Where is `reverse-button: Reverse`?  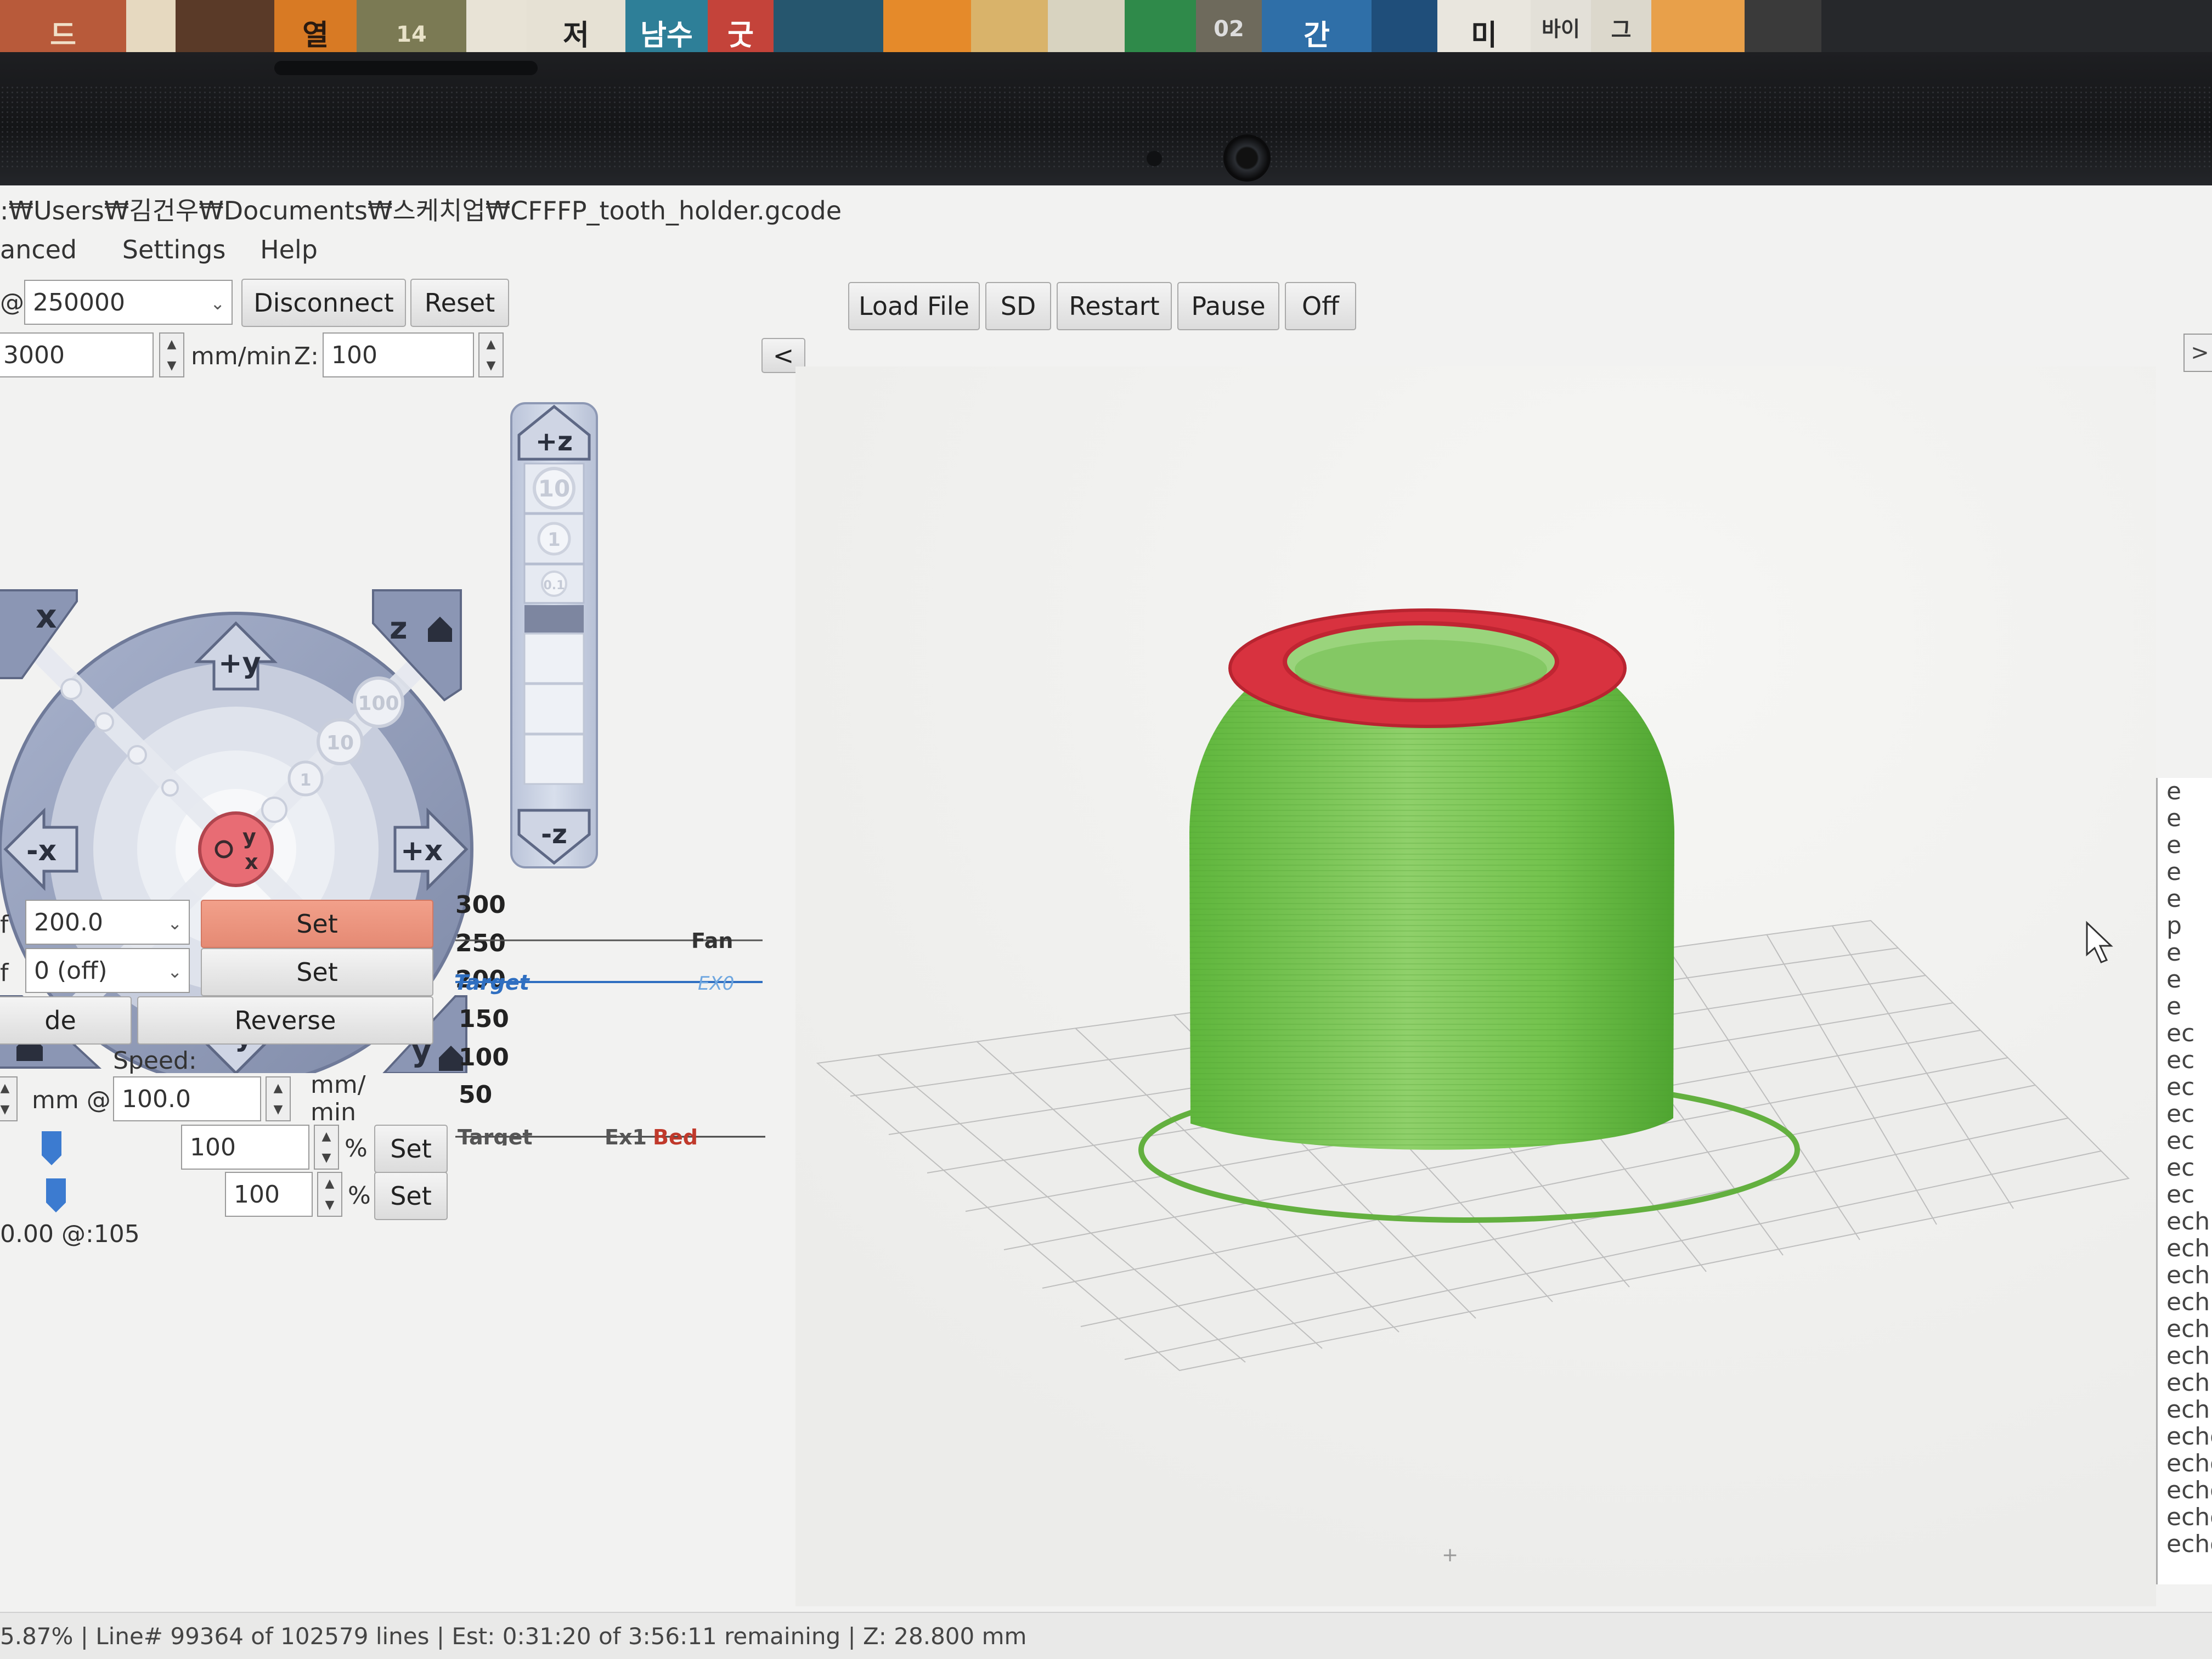
reverse-button: Reverse is located at coordinates (285, 1021).